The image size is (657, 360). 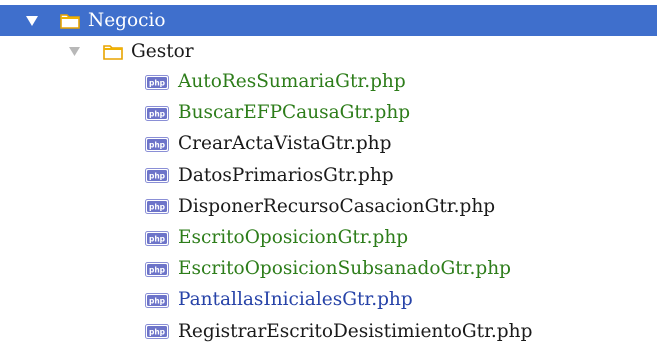 I want to click on tree-file-item: php RegistrarEscritoDesistimientoGtr.php, so click(x=328, y=331).